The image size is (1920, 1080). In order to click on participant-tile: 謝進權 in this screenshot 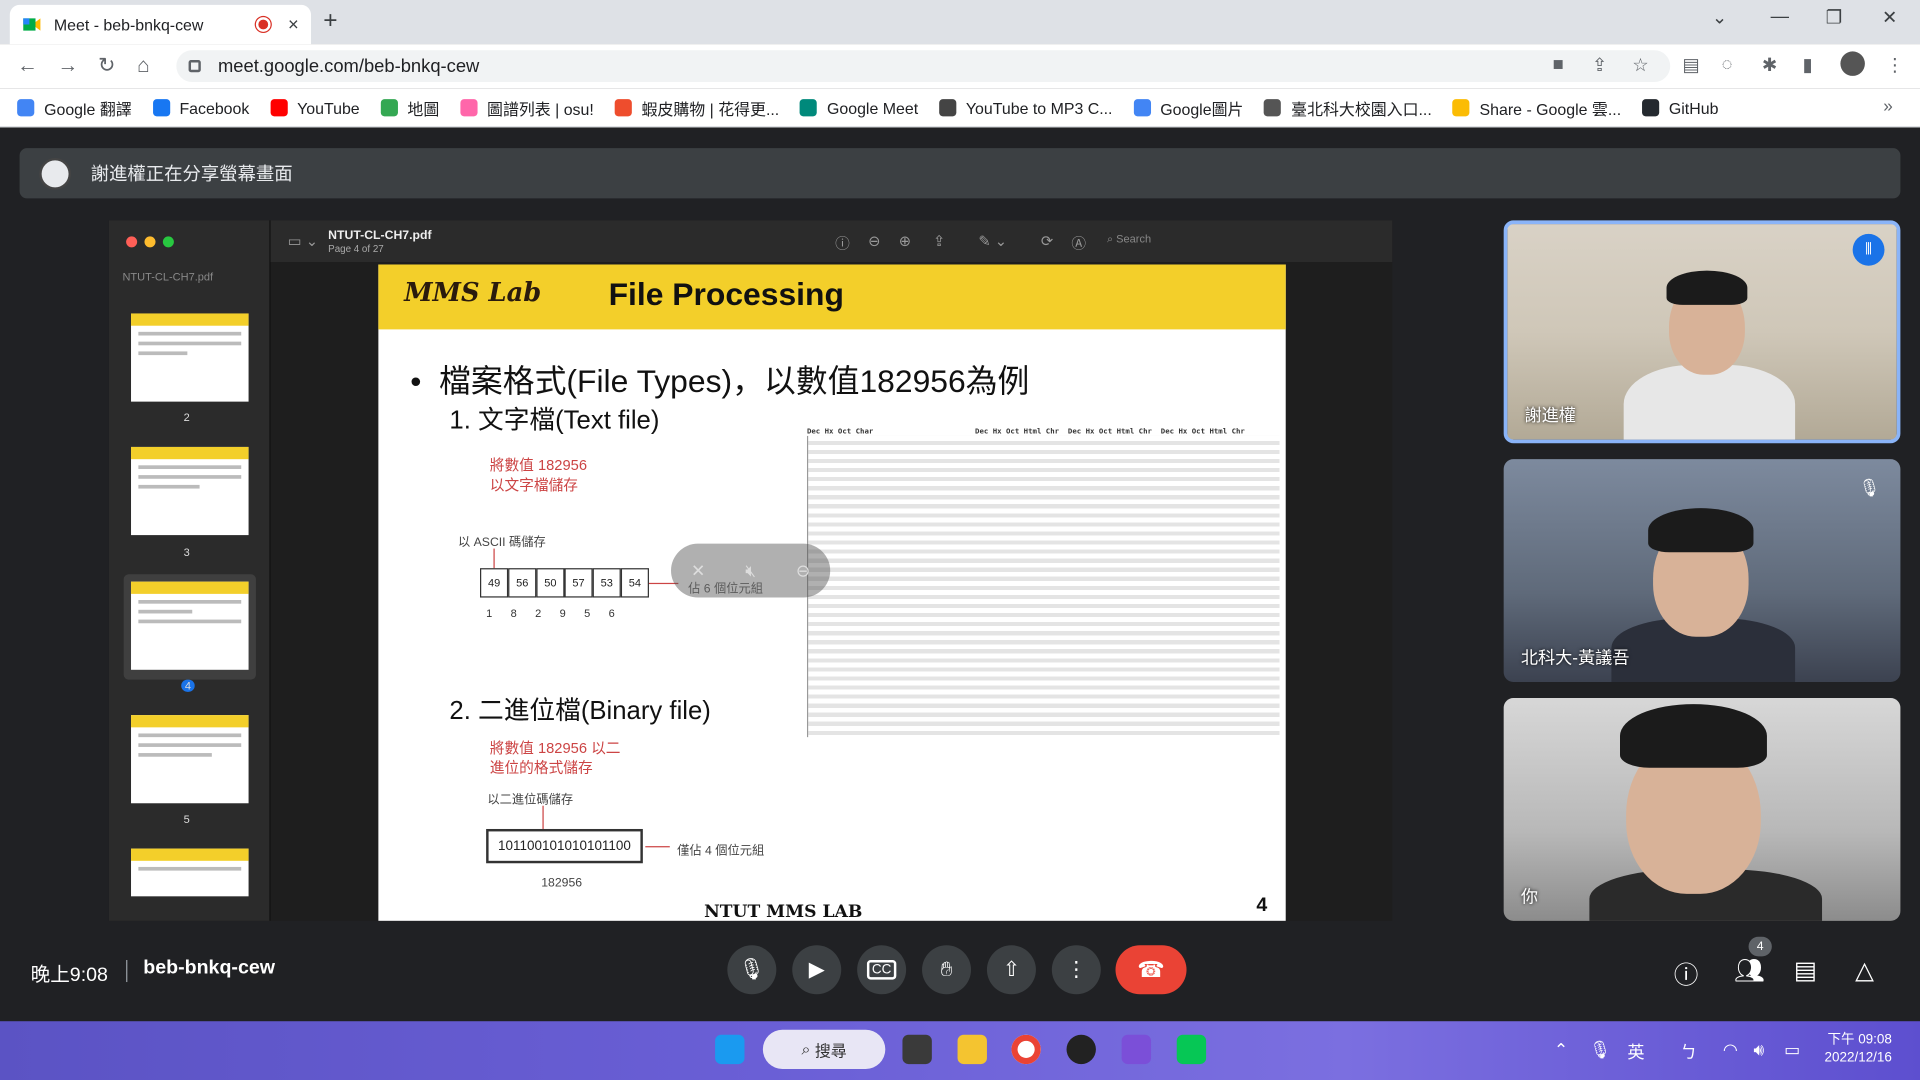, I will do `click(1702, 332)`.